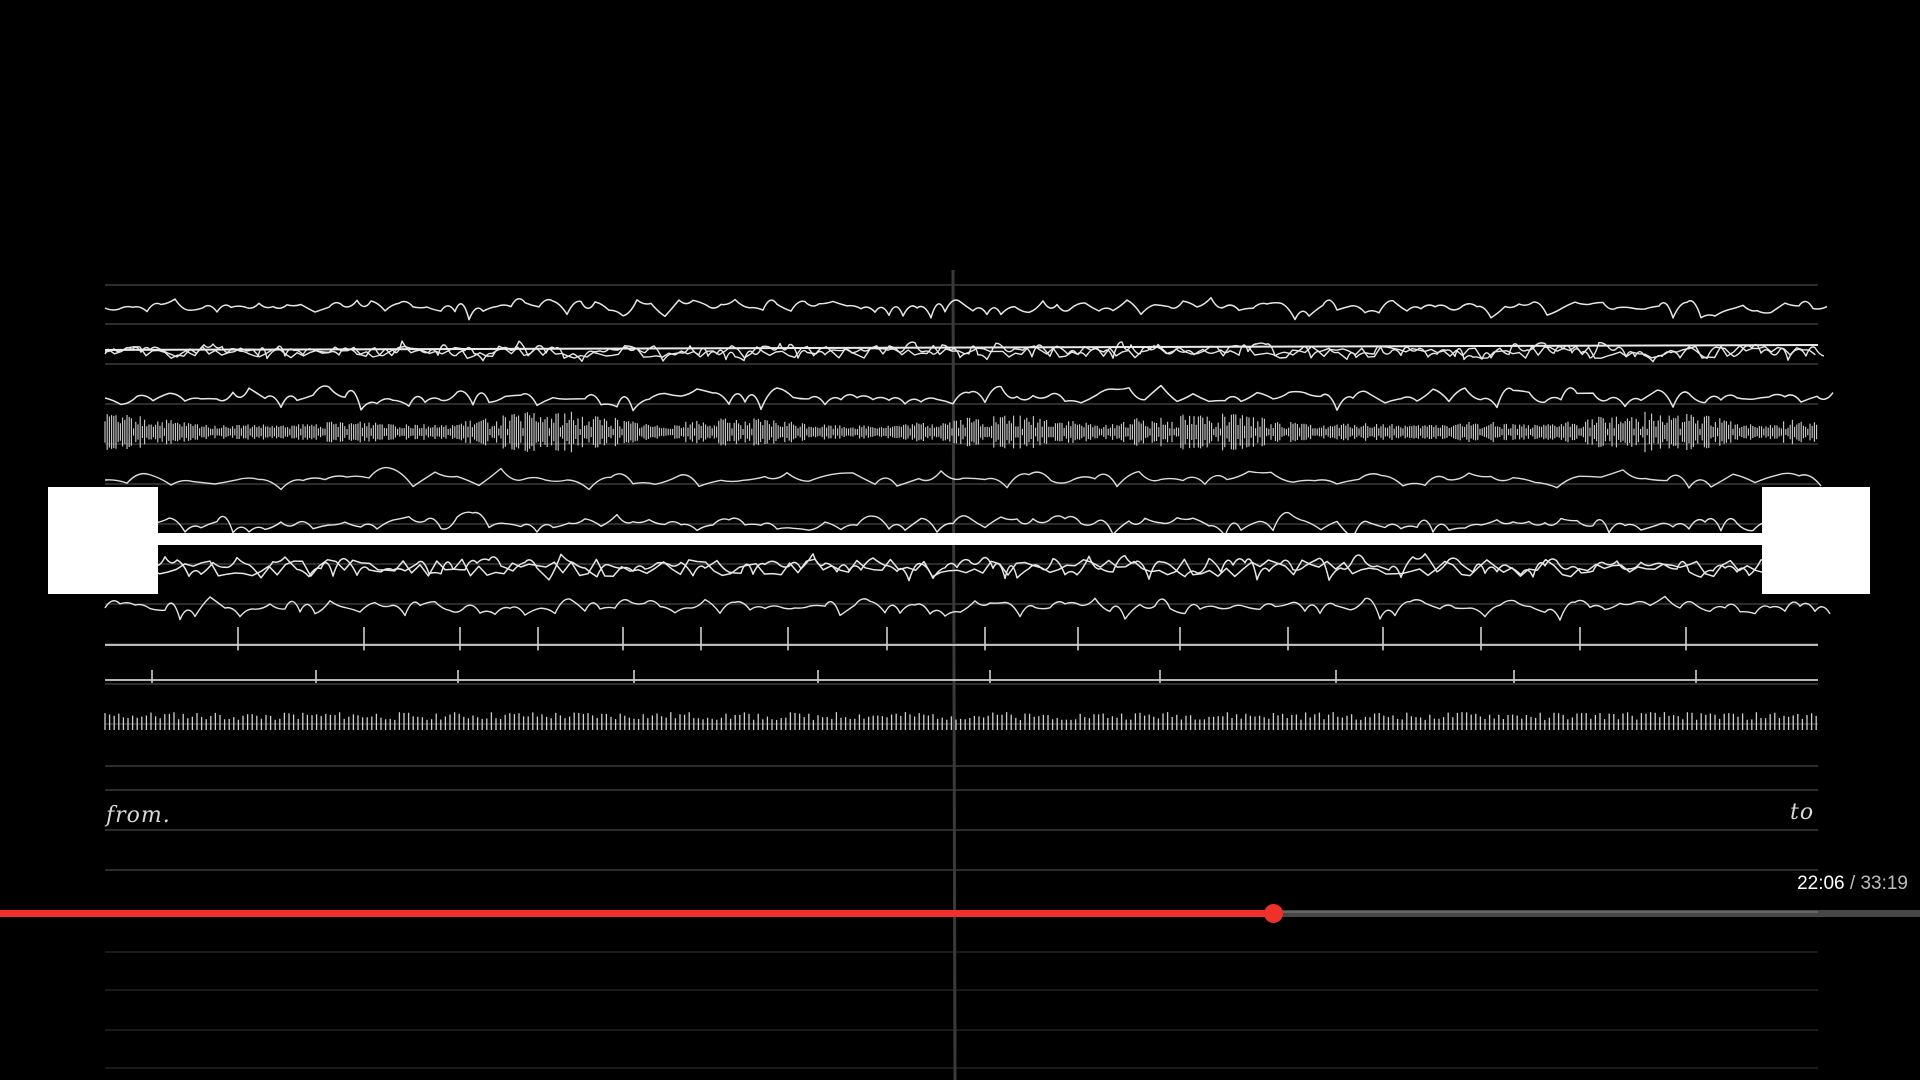 The image size is (1920, 1080). I want to click on progress-scrubber-handle, so click(1273, 913).